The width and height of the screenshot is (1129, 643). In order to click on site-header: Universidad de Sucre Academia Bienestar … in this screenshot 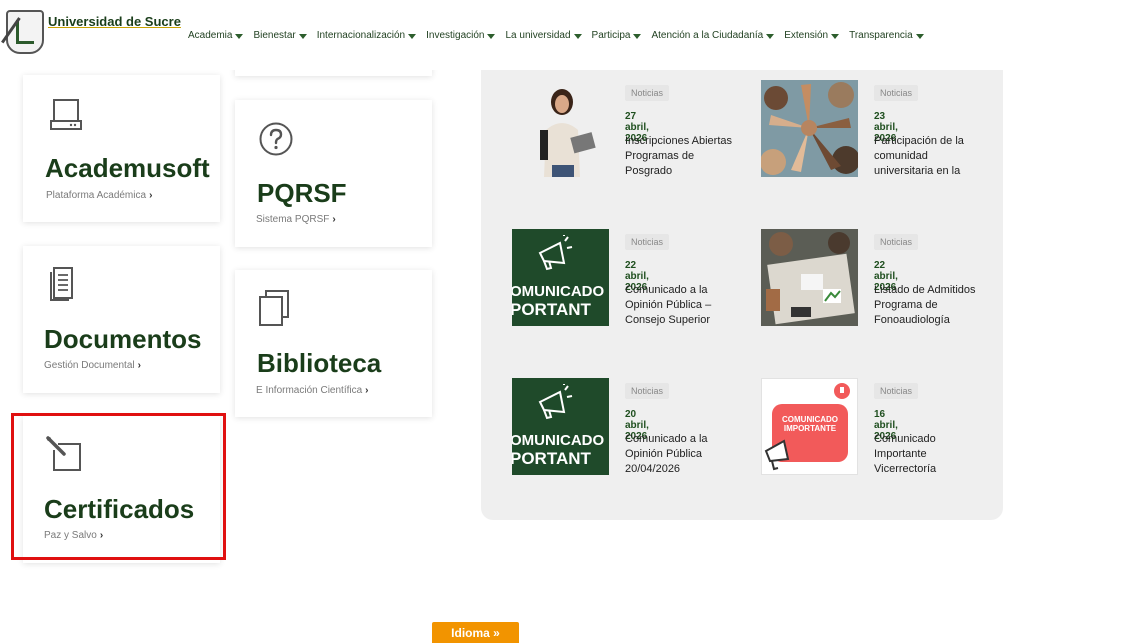, I will do `click(564, 35)`.